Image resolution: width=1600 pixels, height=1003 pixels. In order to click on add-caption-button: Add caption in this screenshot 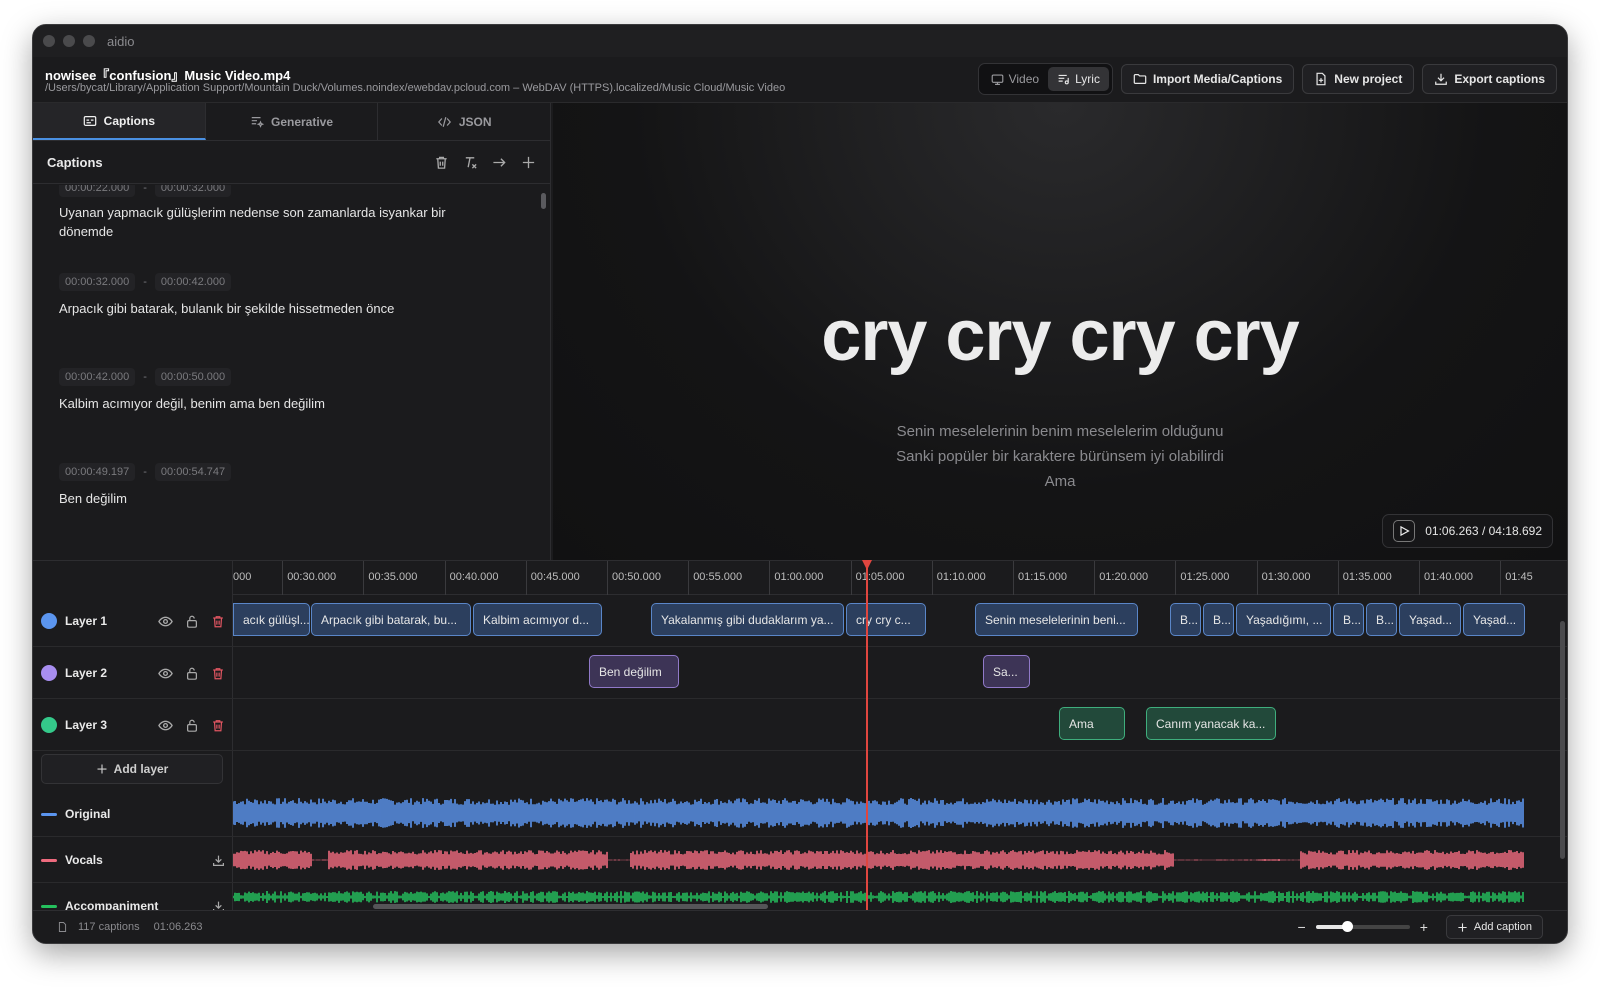, I will do `click(1494, 927)`.